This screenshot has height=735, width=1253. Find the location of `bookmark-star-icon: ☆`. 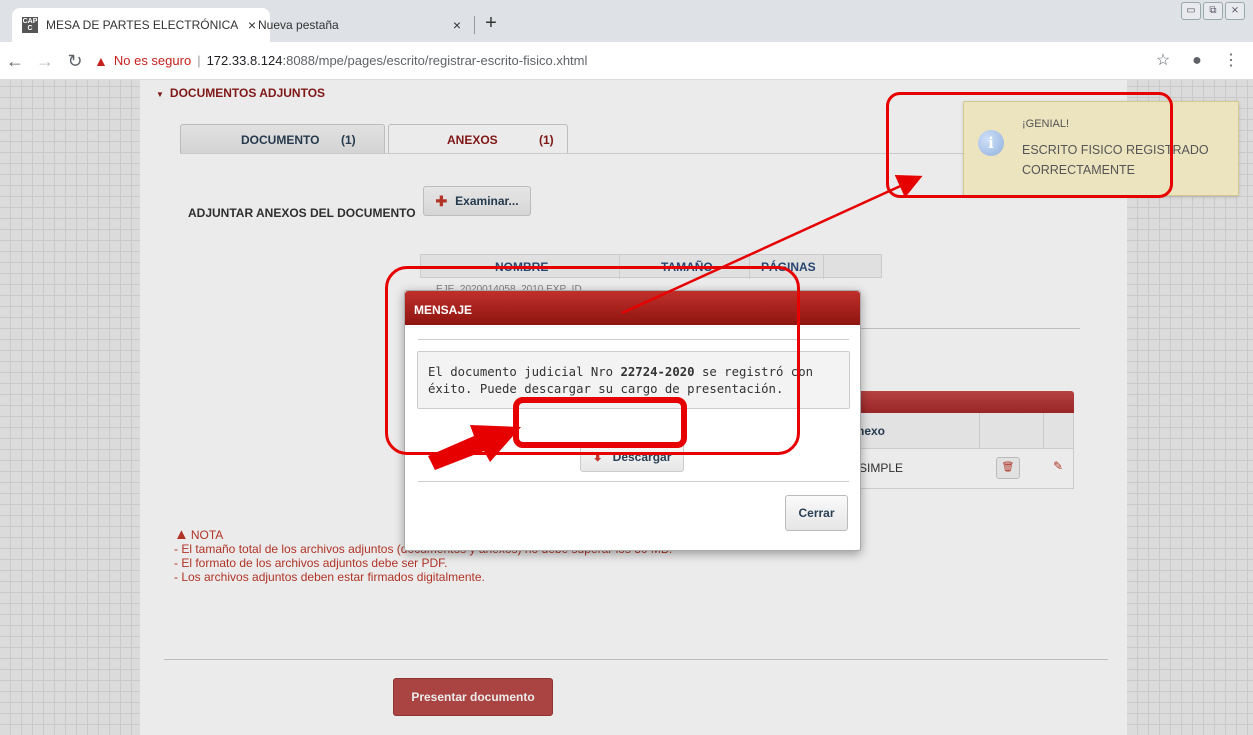

bookmark-star-icon: ☆ is located at coordinates (1163, 61).